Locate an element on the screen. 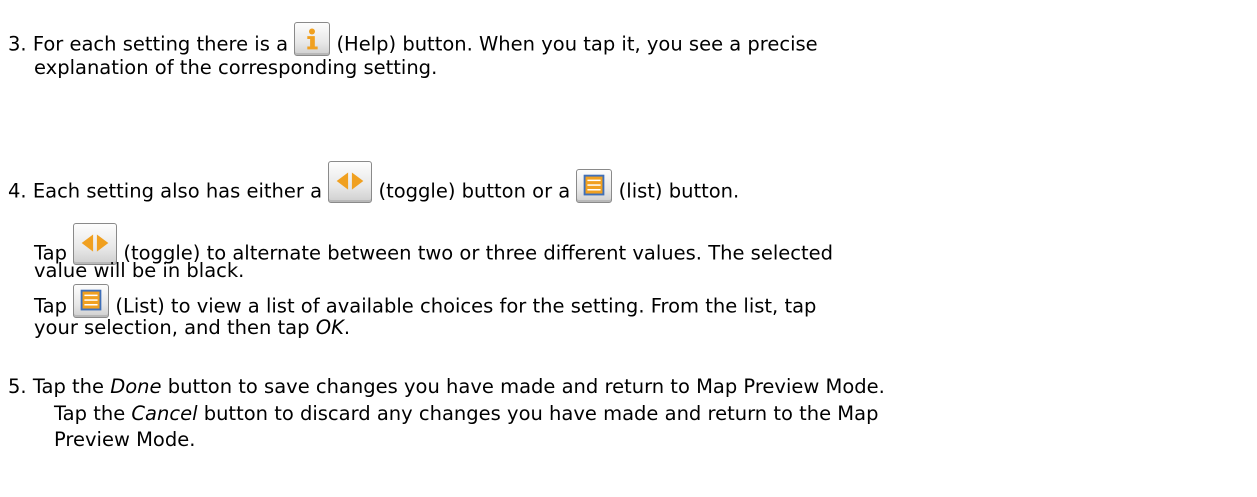 The height and width of the screenshot is (497, 1257). step-3-number: 3. is located at coordinates (17, 44).